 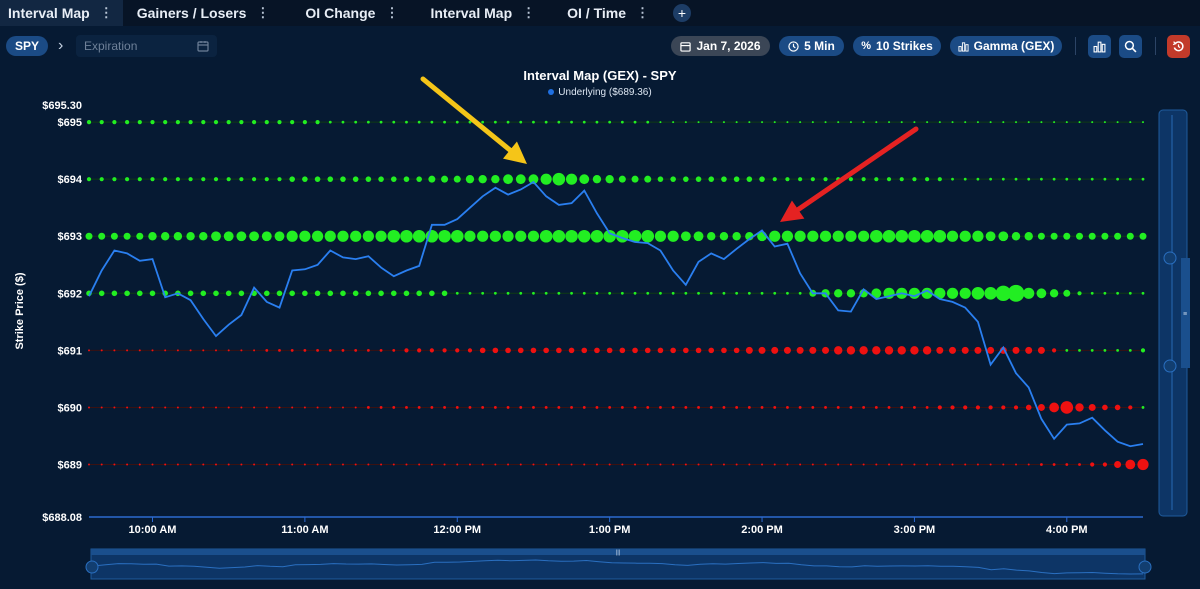 I want to click on metric-selector: Gamma (GEX), so click(x=1006, y=46).